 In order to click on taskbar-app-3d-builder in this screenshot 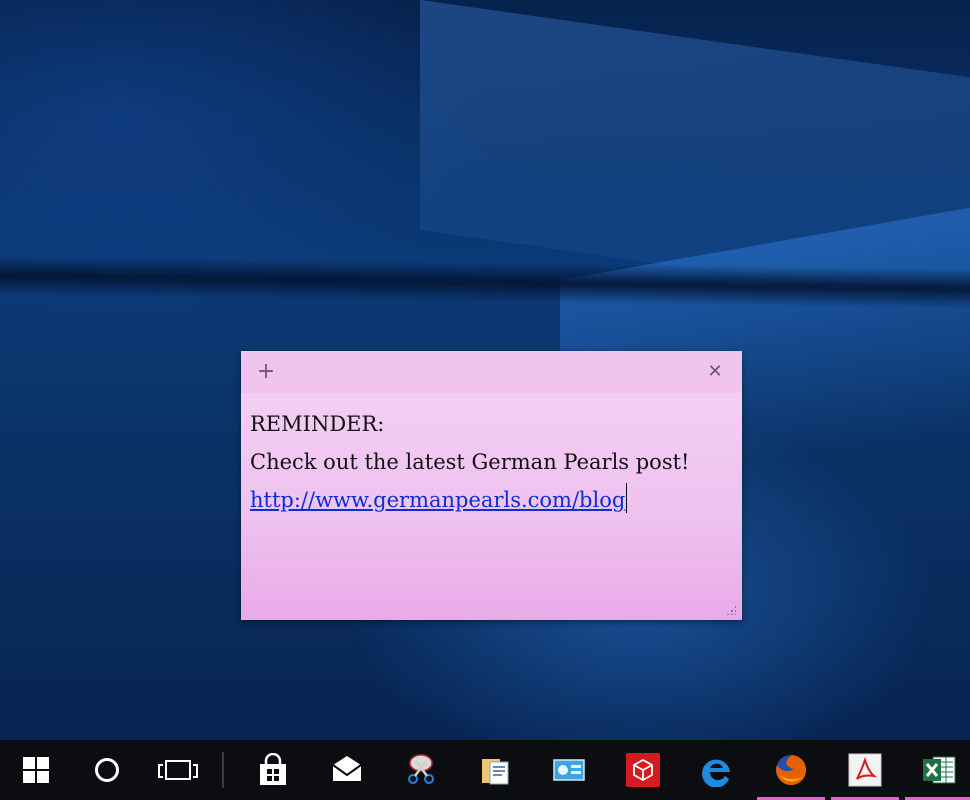, I will do `click(643, 770)`.